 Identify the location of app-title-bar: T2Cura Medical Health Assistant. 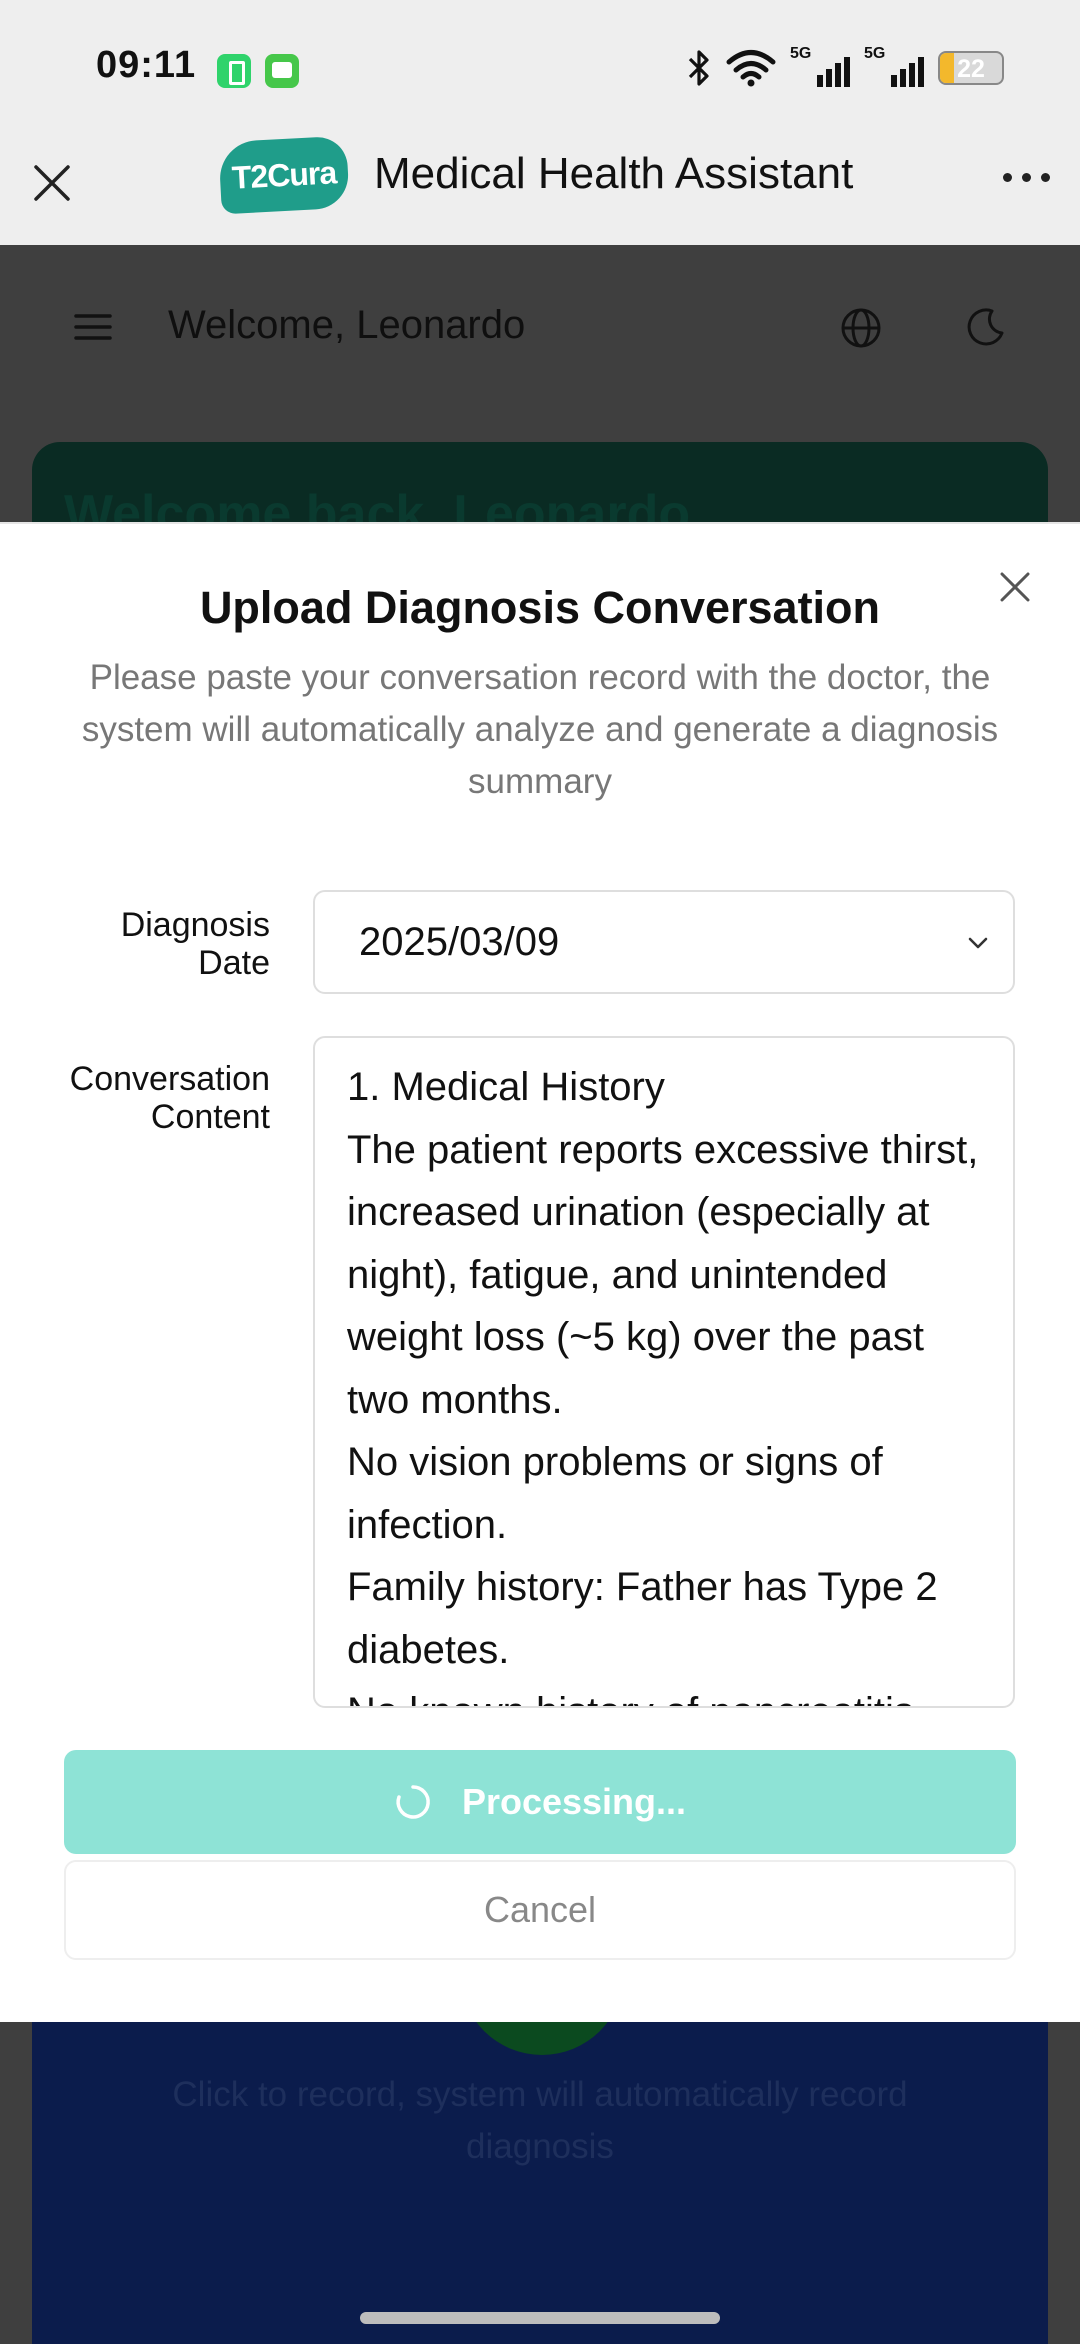
(540, 190).